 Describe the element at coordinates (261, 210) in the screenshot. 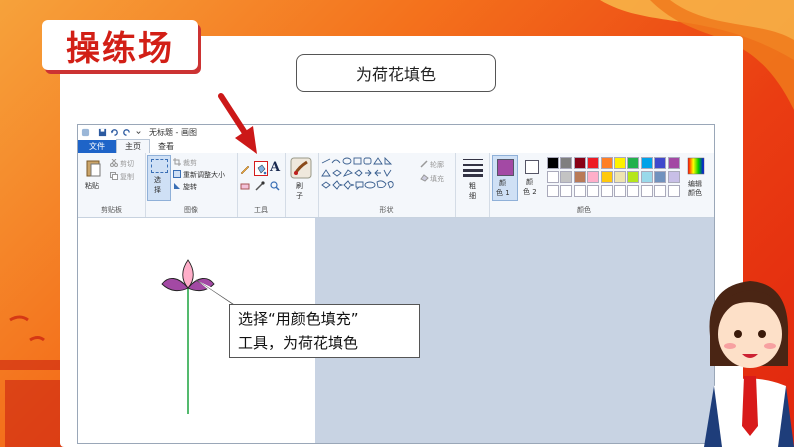

I see `tools-group-label: 工具` at that location.